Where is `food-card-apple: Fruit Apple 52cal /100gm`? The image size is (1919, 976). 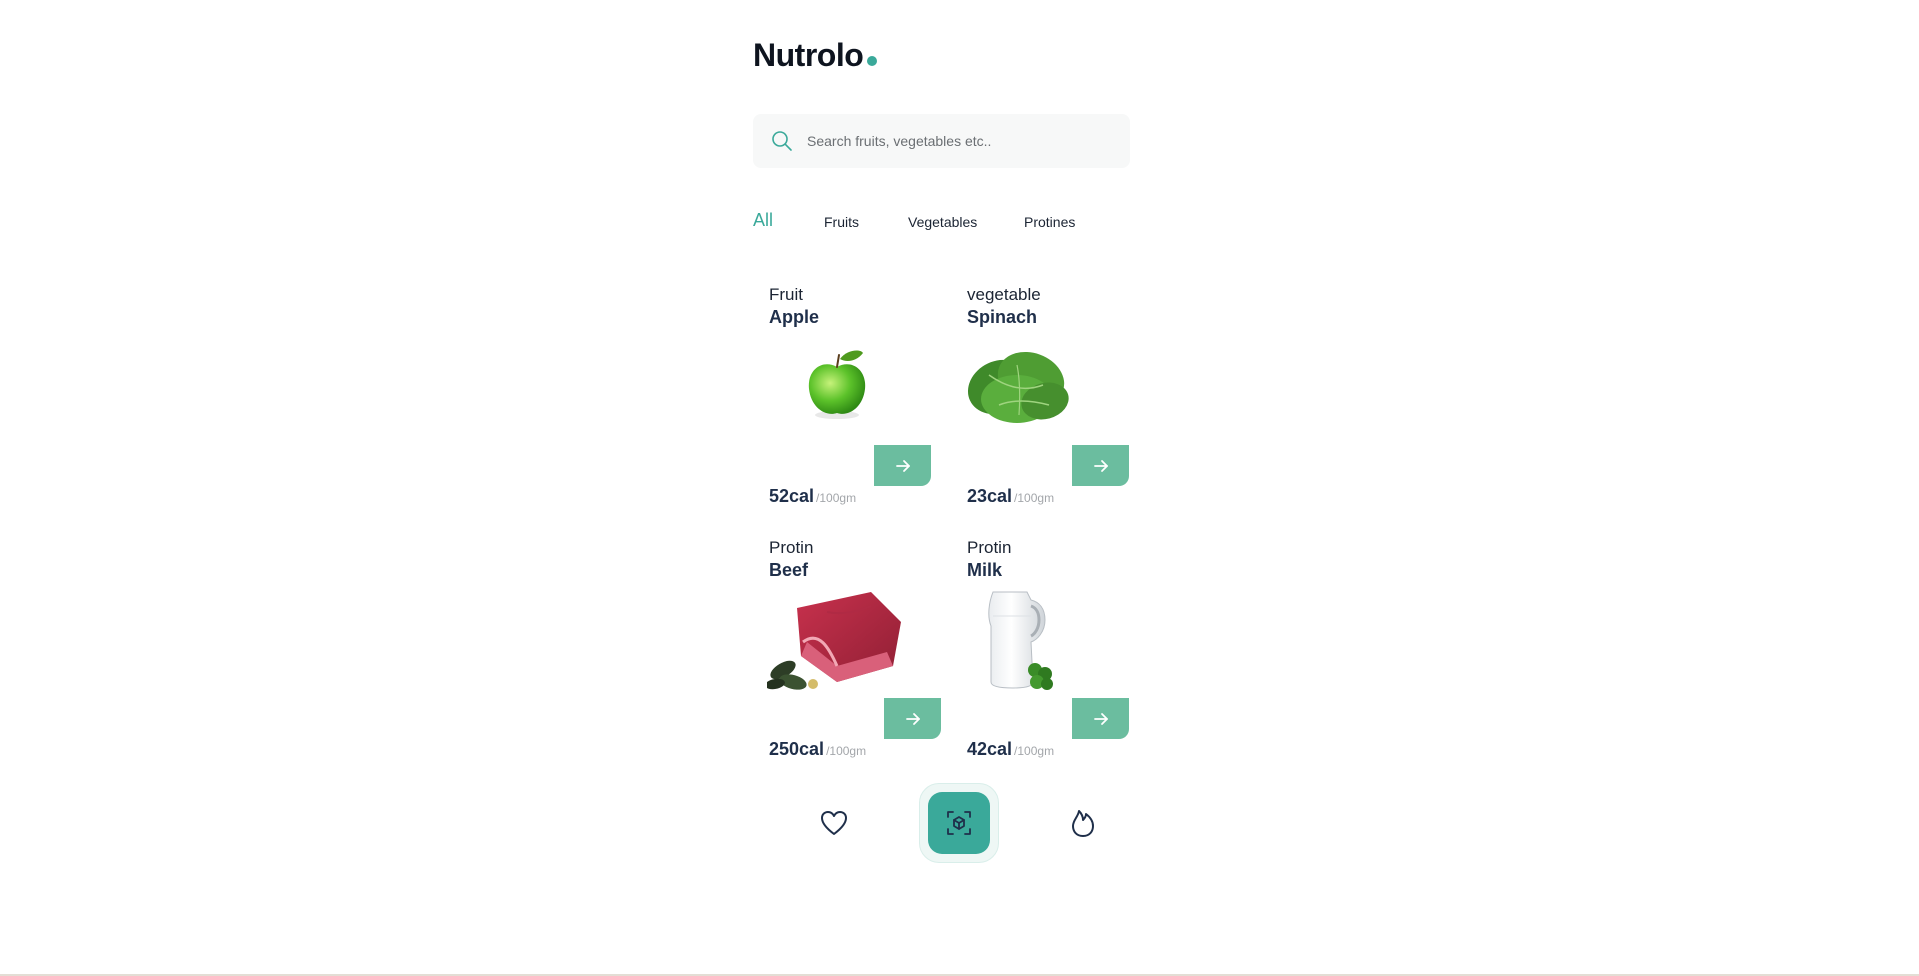
food-card-apple: Fruit Apple 52cal /100gm is located at coordinates (843, 405).